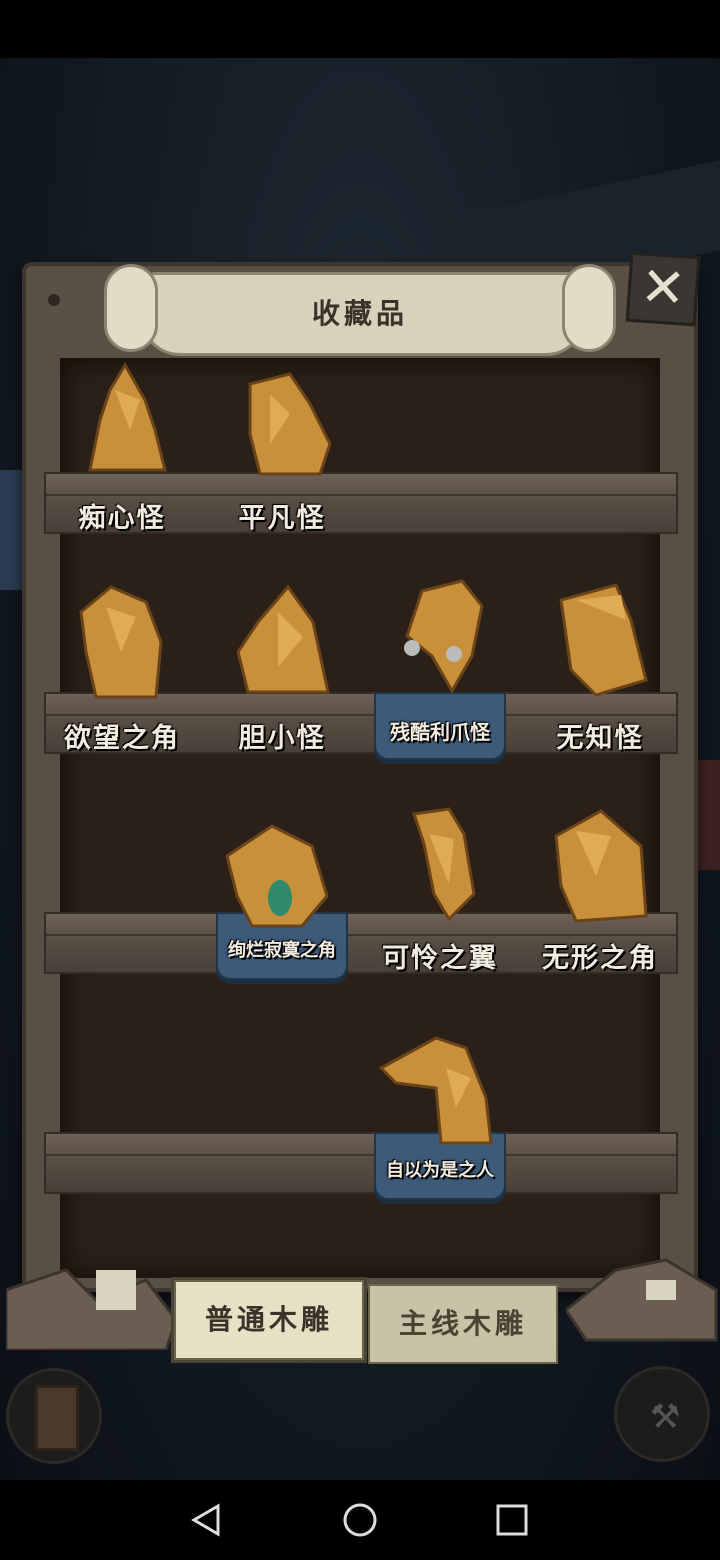 The height and width of the screenshot is (1560, 720). I want to click on home-icon, so click(360, 1520).